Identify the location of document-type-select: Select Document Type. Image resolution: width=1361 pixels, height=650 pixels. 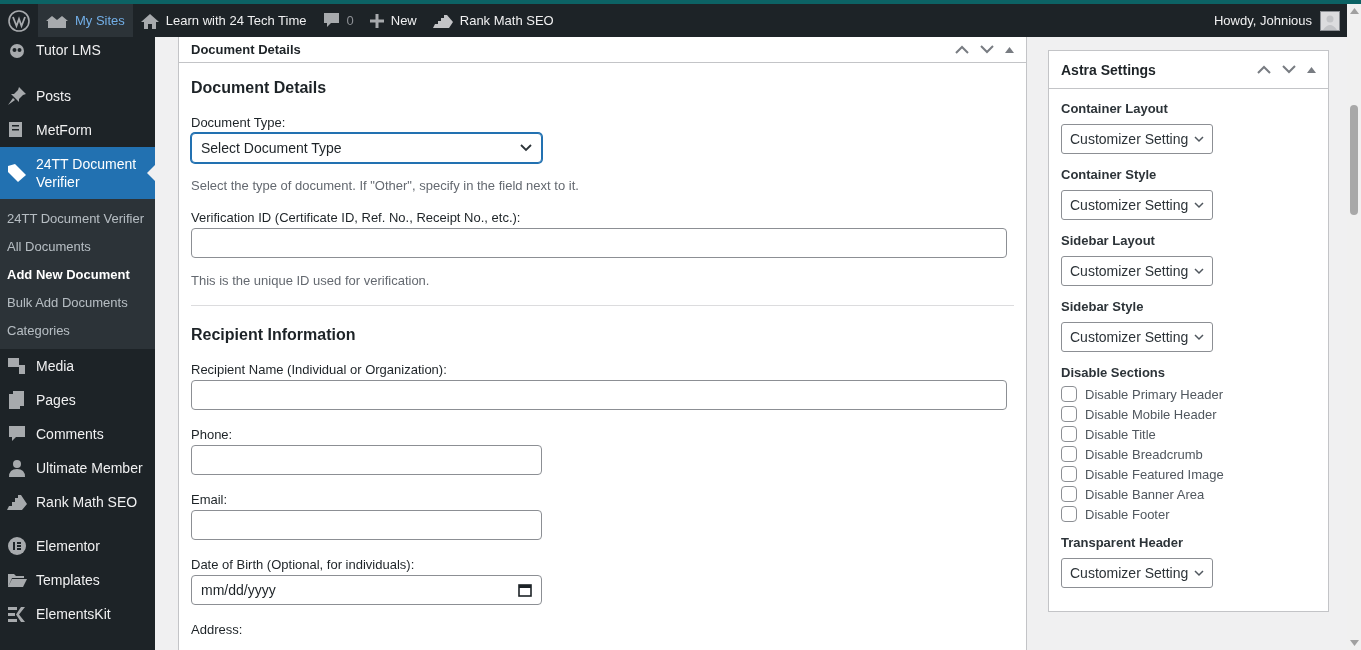
(366, 148).